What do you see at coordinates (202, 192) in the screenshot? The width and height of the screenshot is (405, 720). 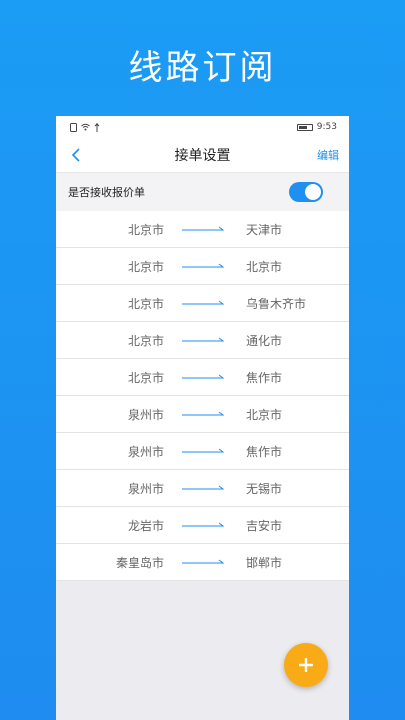 I see `receive-quote-setting: 是否接收报价单` at bounding box center [202, 192].